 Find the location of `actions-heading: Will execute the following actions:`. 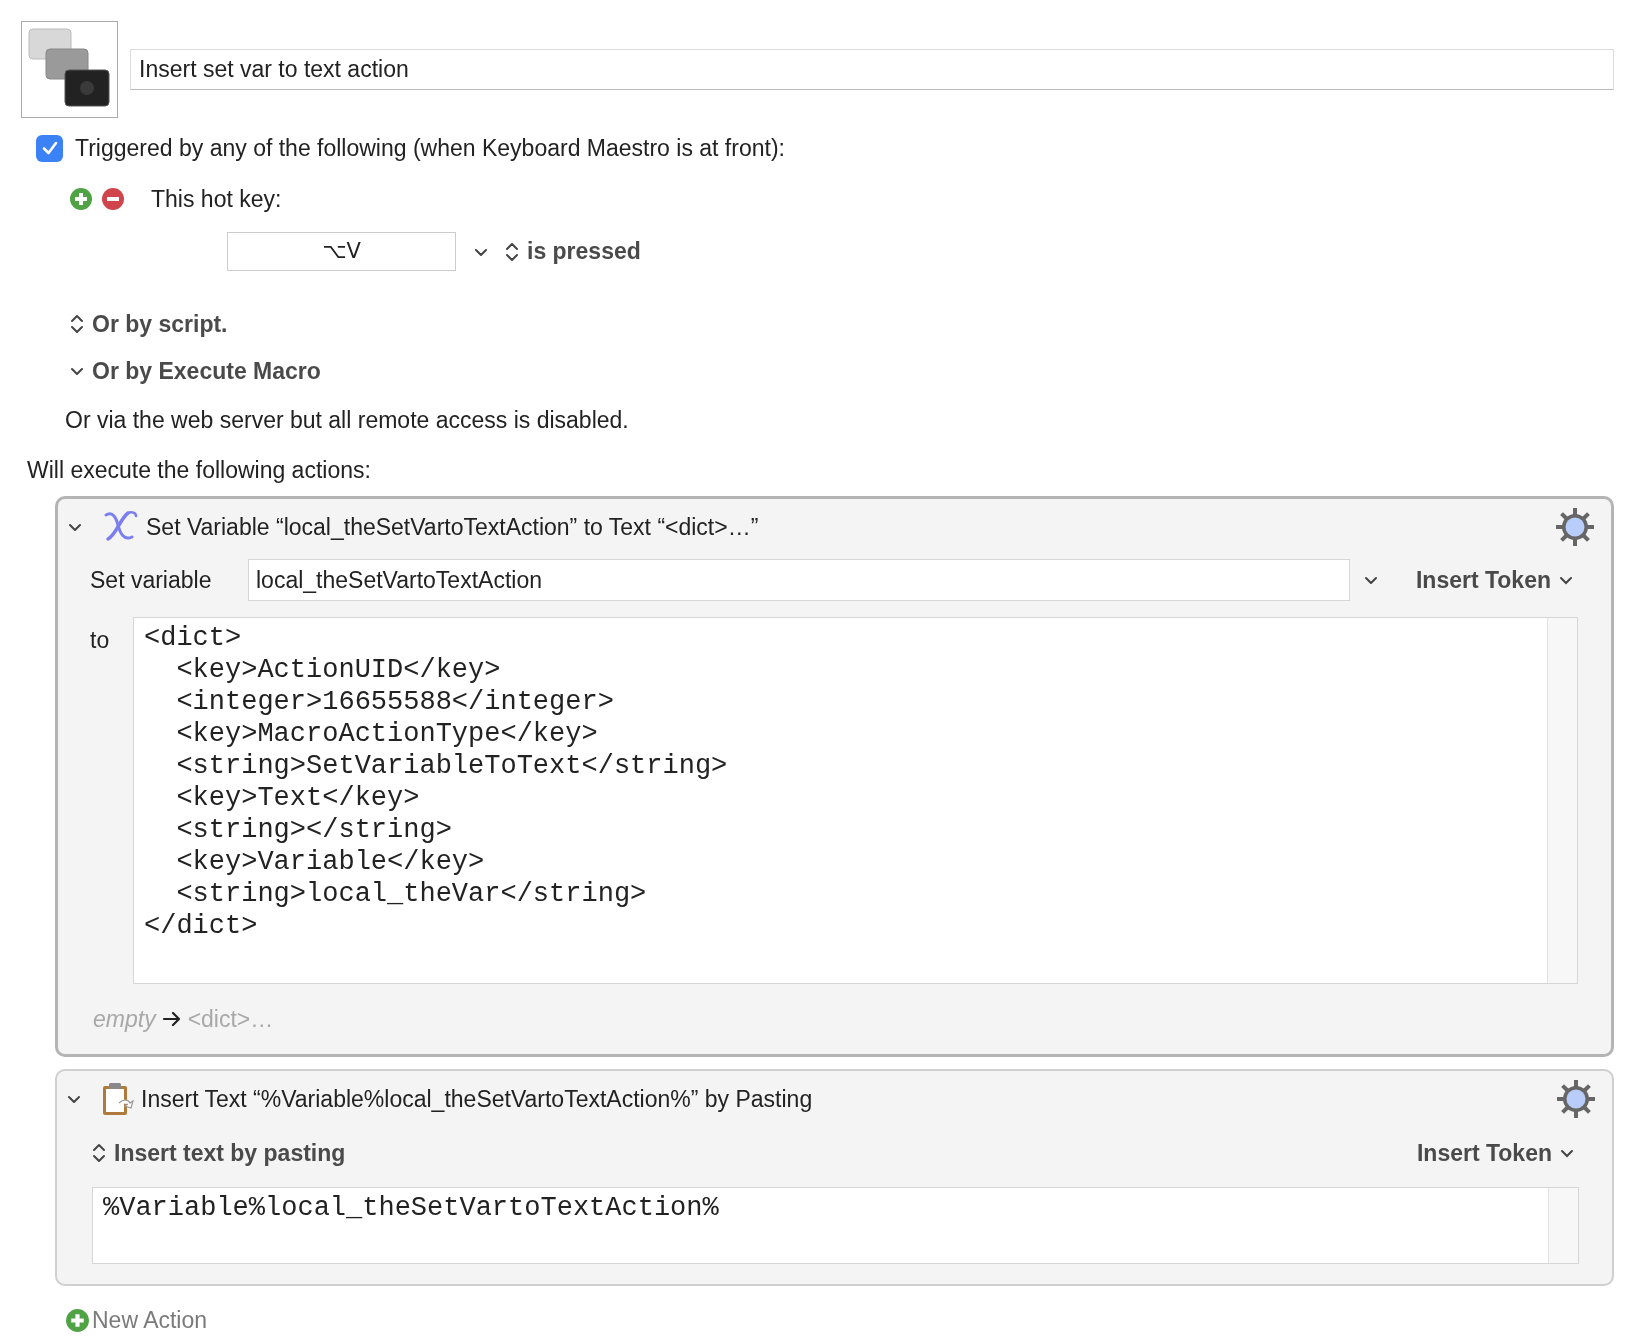

actions-heading: Will execute the following actions: is located at coordinates (199, 470).